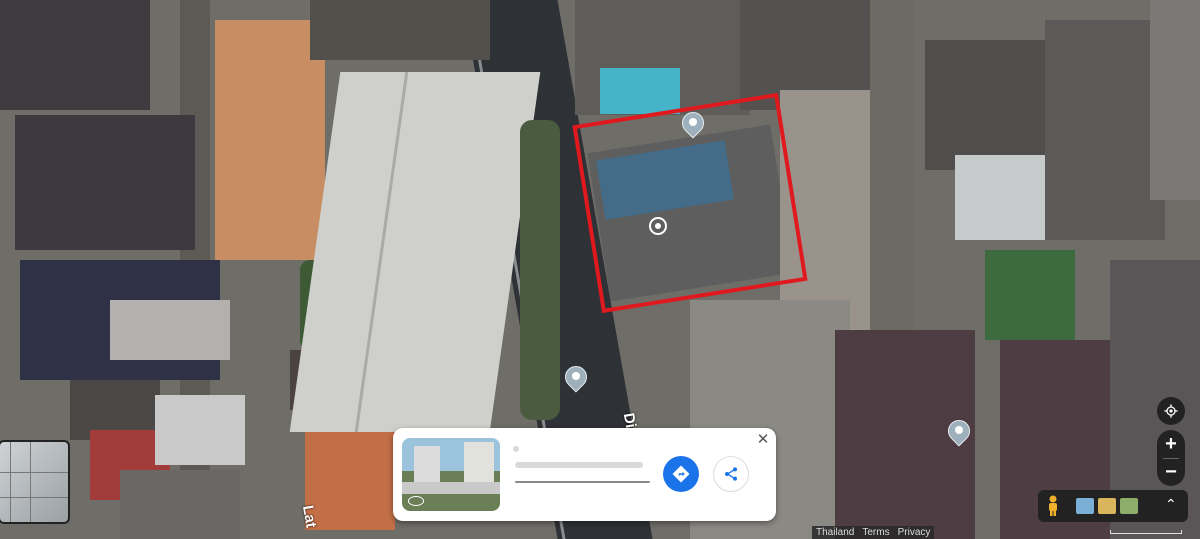  I want to click on divider, so click(582, 482).